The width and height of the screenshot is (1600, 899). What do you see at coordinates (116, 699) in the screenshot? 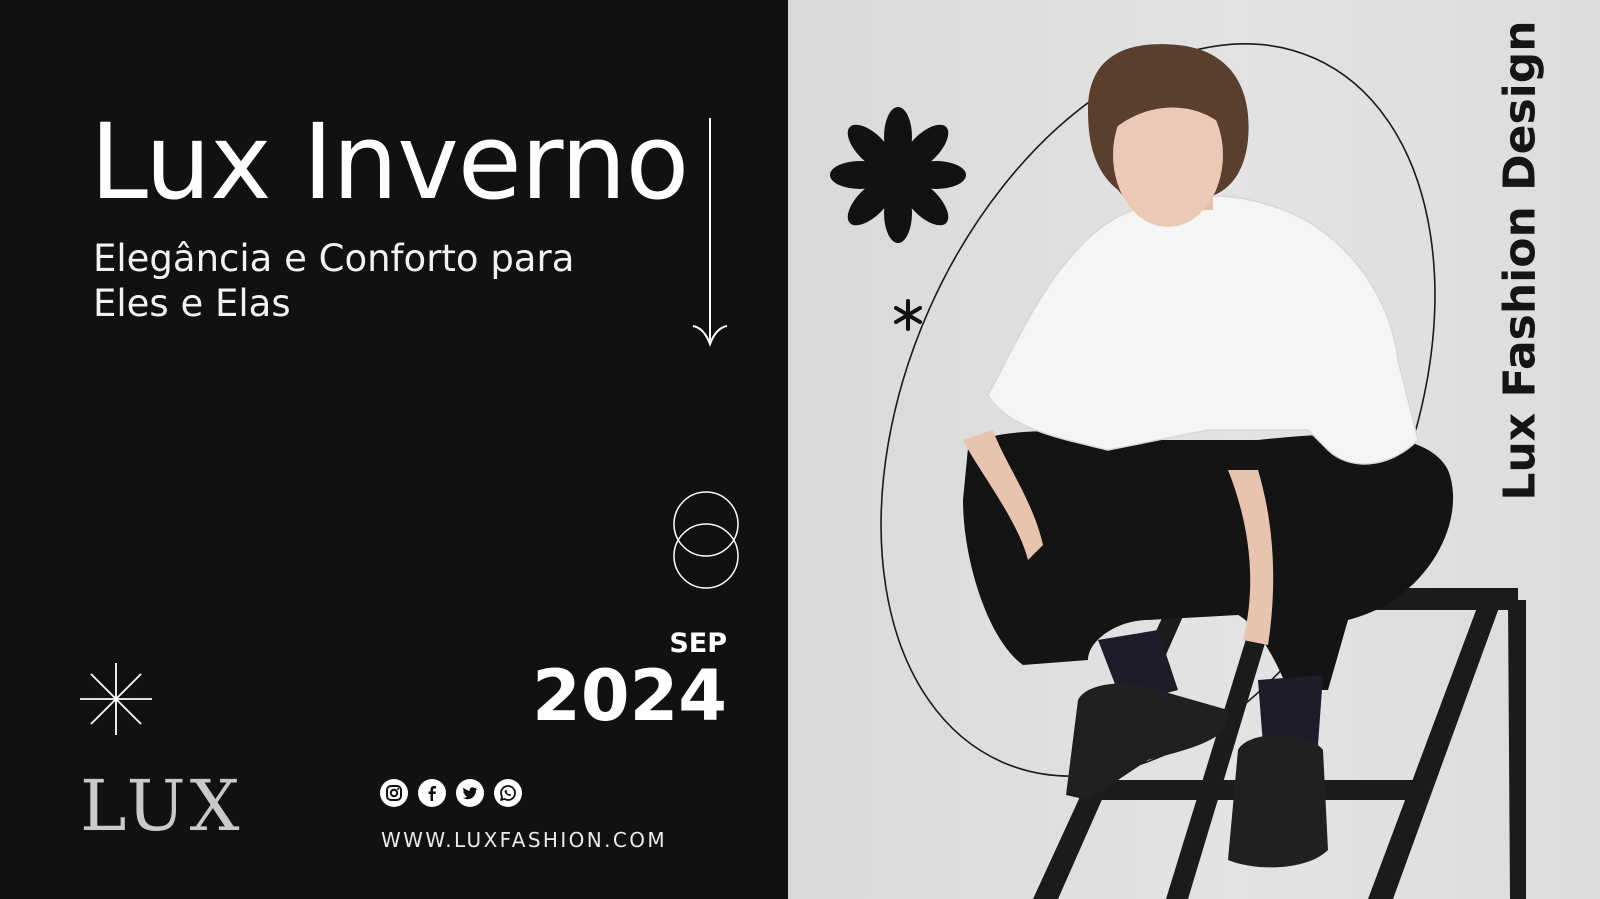
I see `sparkle-icon` at bounding box center [116, 699].